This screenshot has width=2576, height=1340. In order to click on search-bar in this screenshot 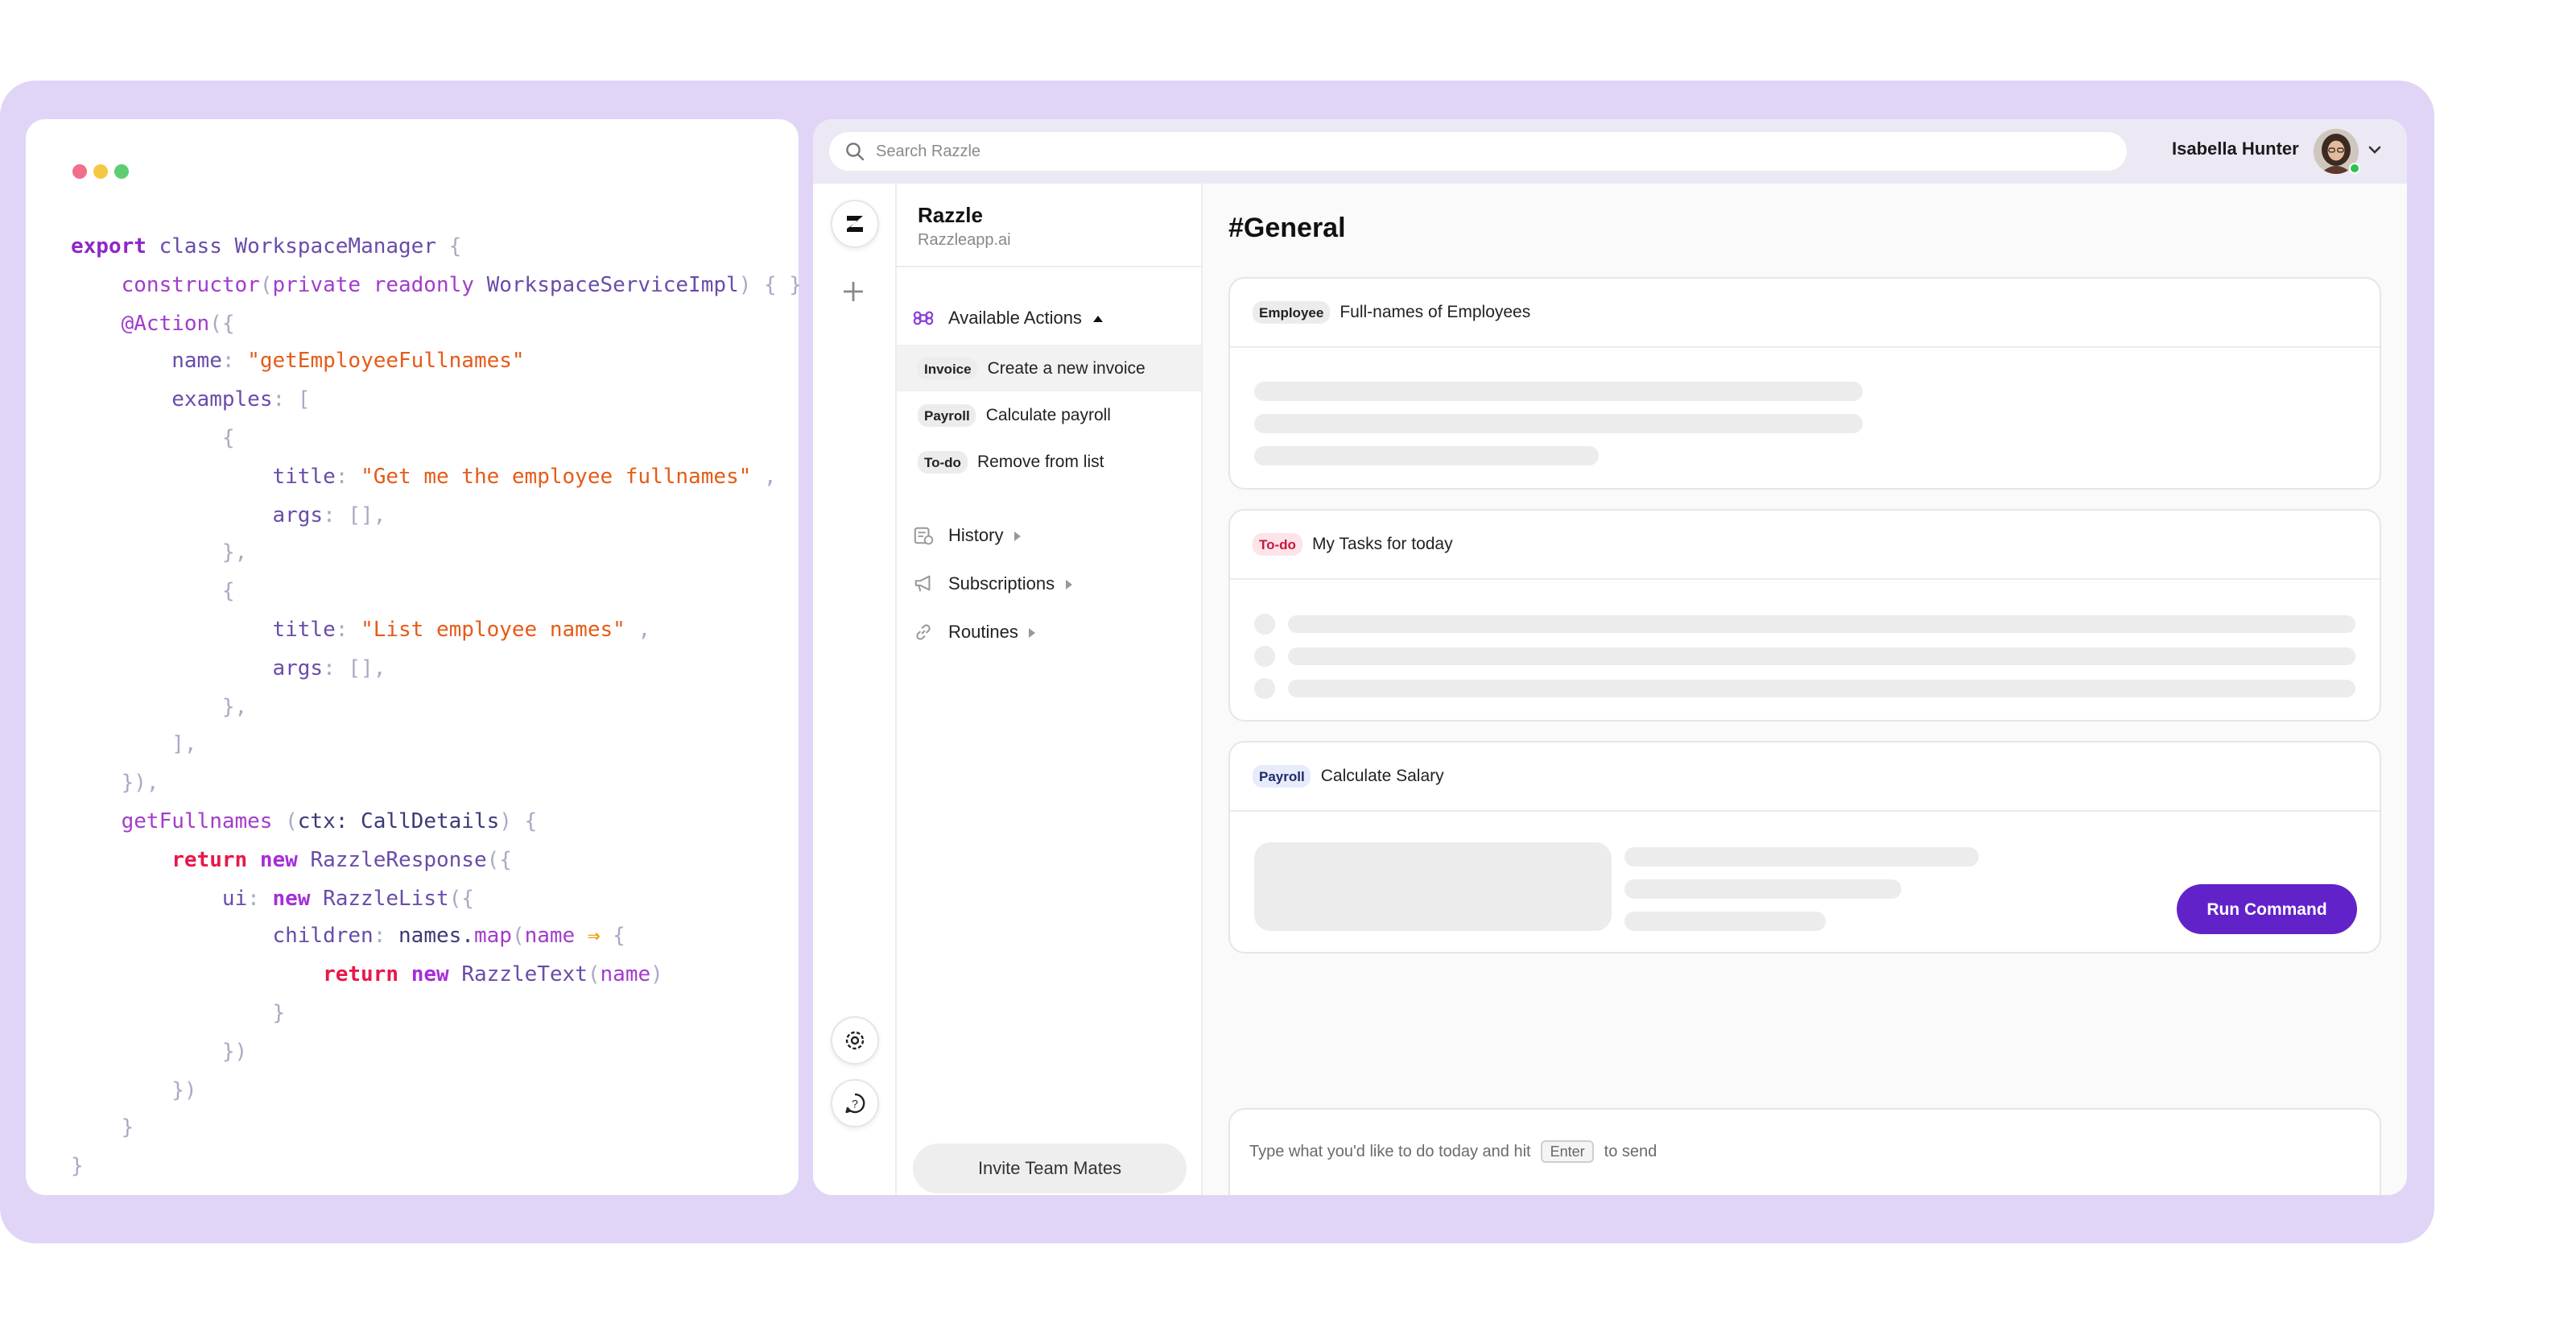, I will do `click(1478, 151)`.